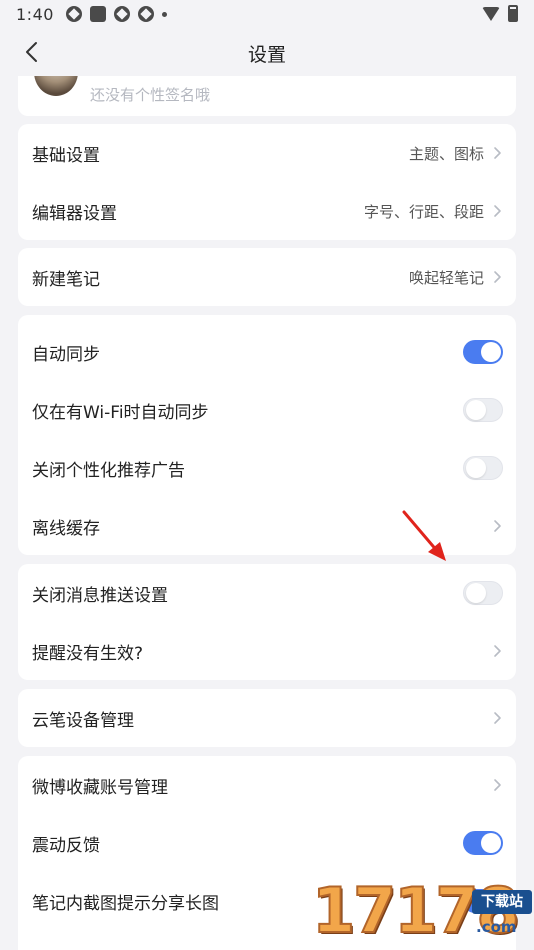  I want to click on row-label: 新建笔记, so click(66, 279).